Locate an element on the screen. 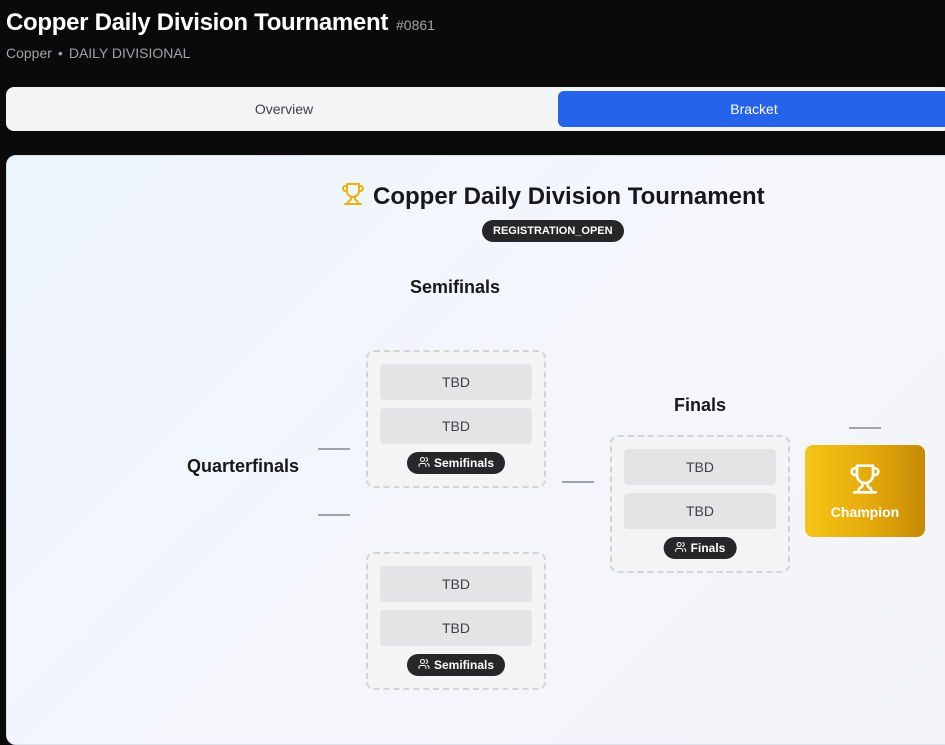 The height and width of the screenshot is (745, 945). final-match: TBD TBD Finals is located at coordinates (700, 504).